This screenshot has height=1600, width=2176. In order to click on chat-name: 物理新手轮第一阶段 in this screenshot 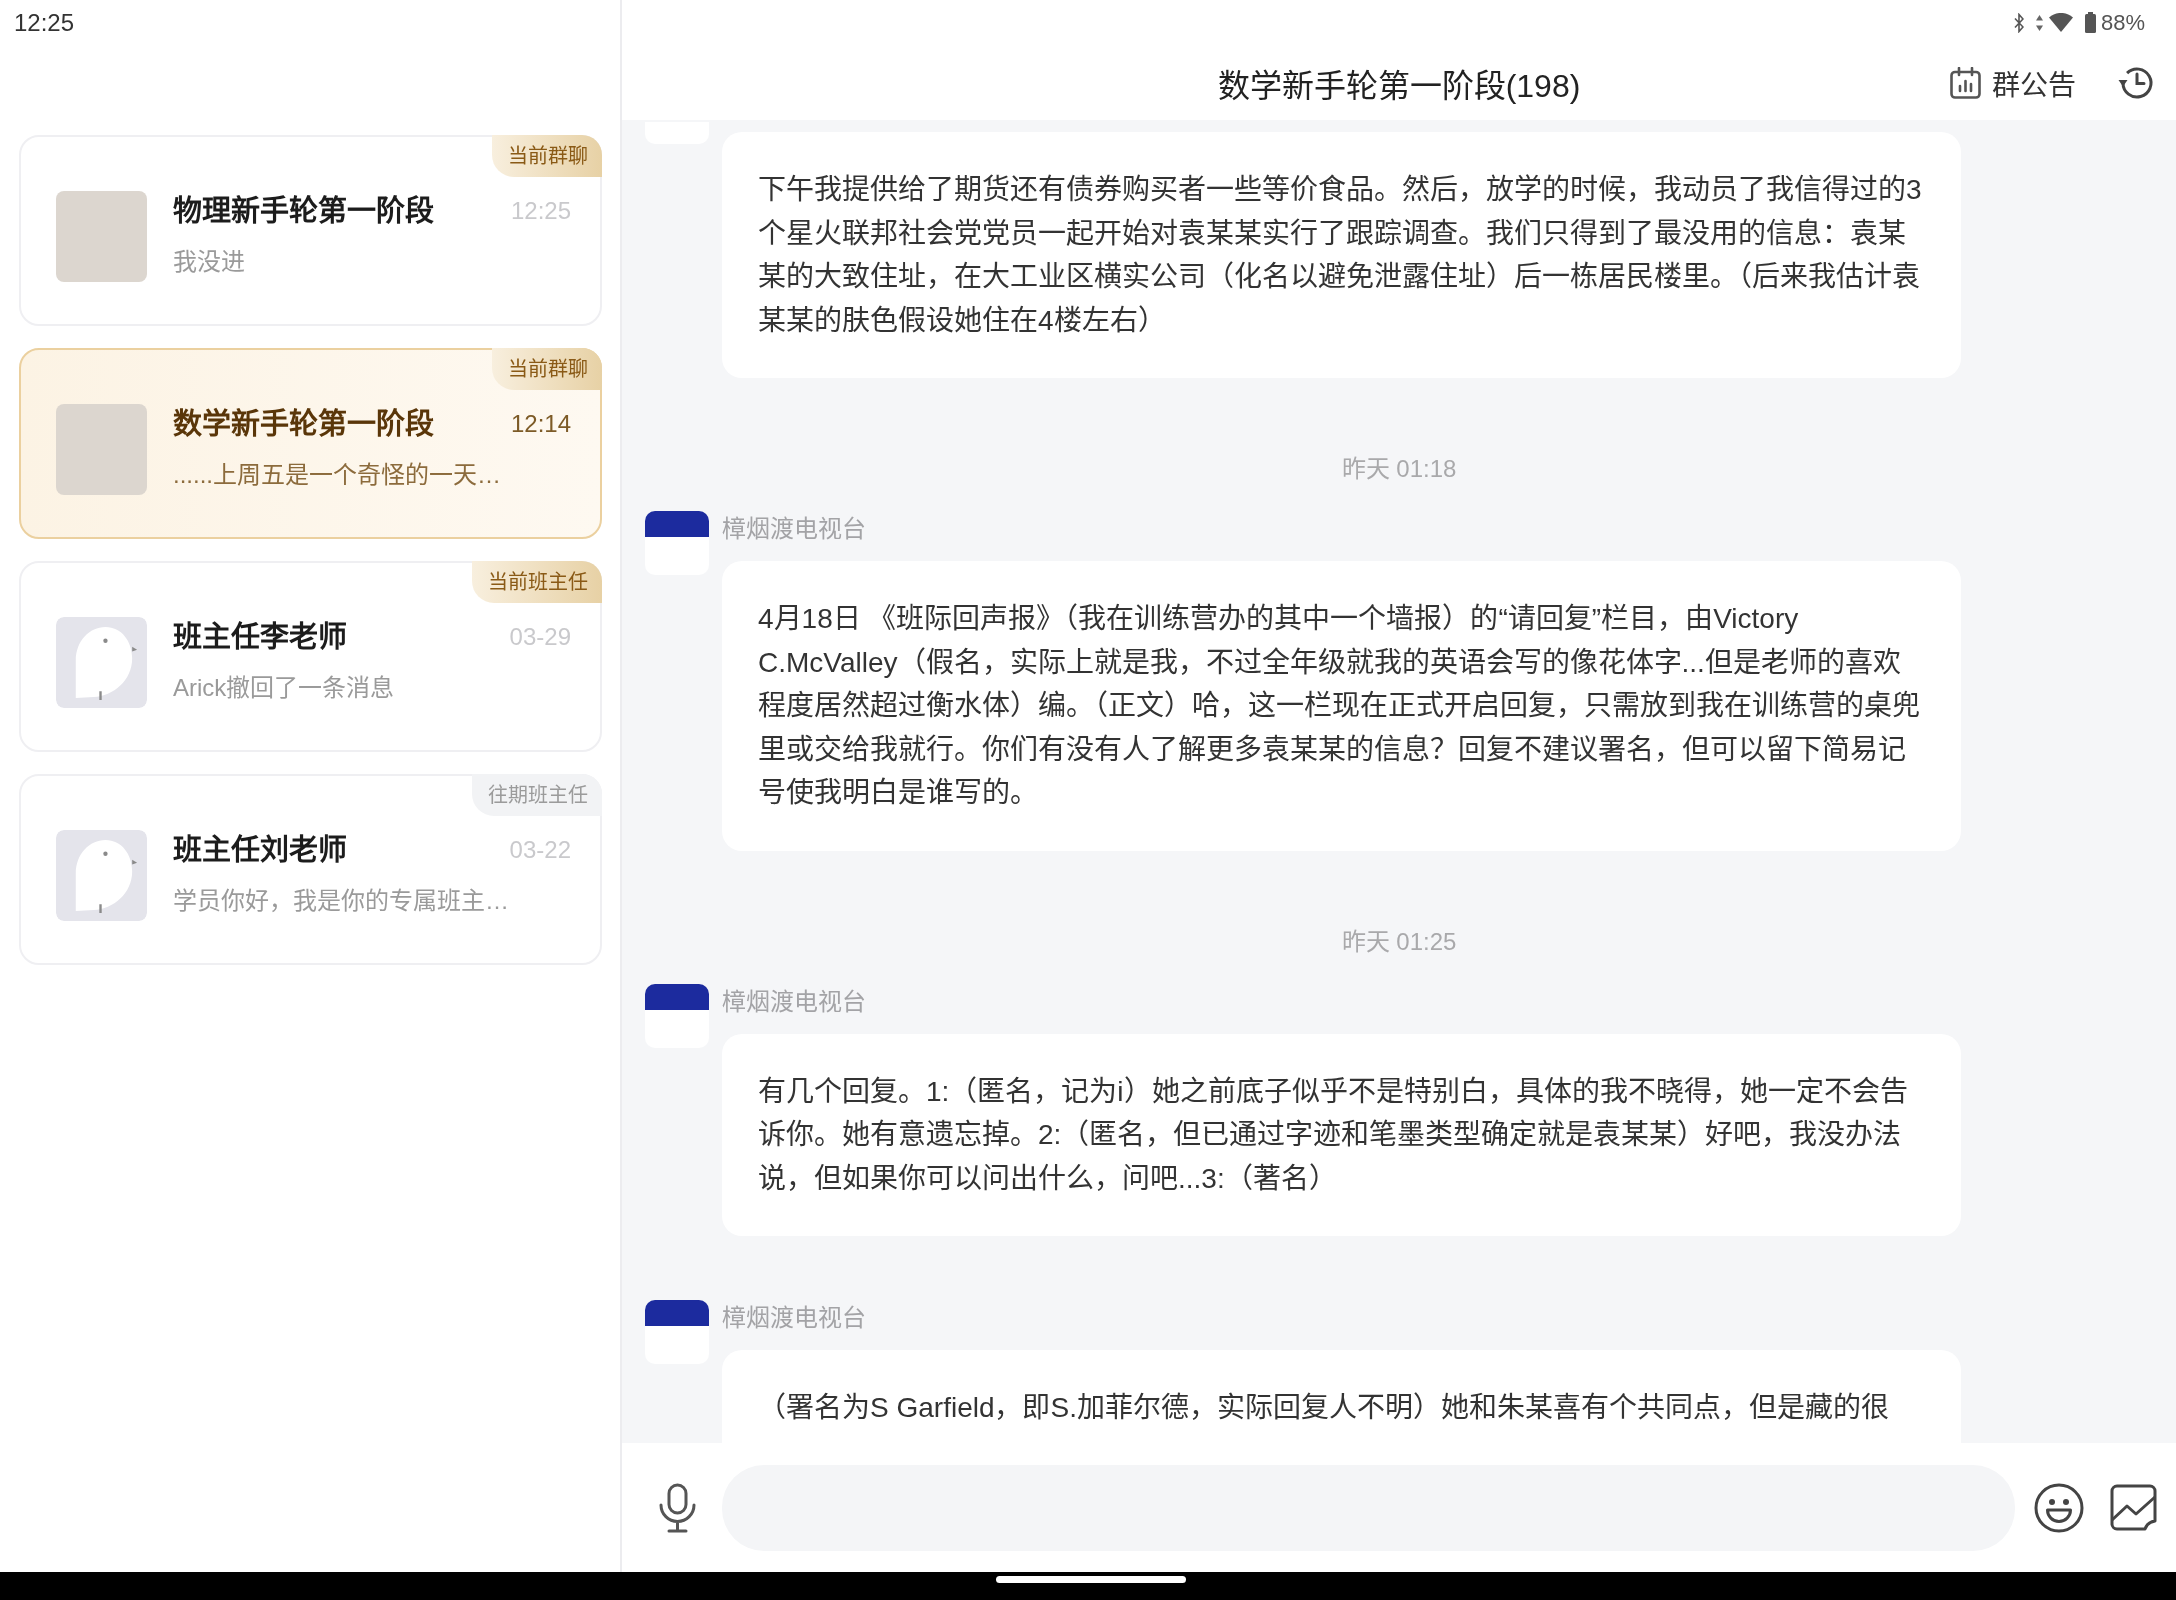, I will do `click(303, 211)`.